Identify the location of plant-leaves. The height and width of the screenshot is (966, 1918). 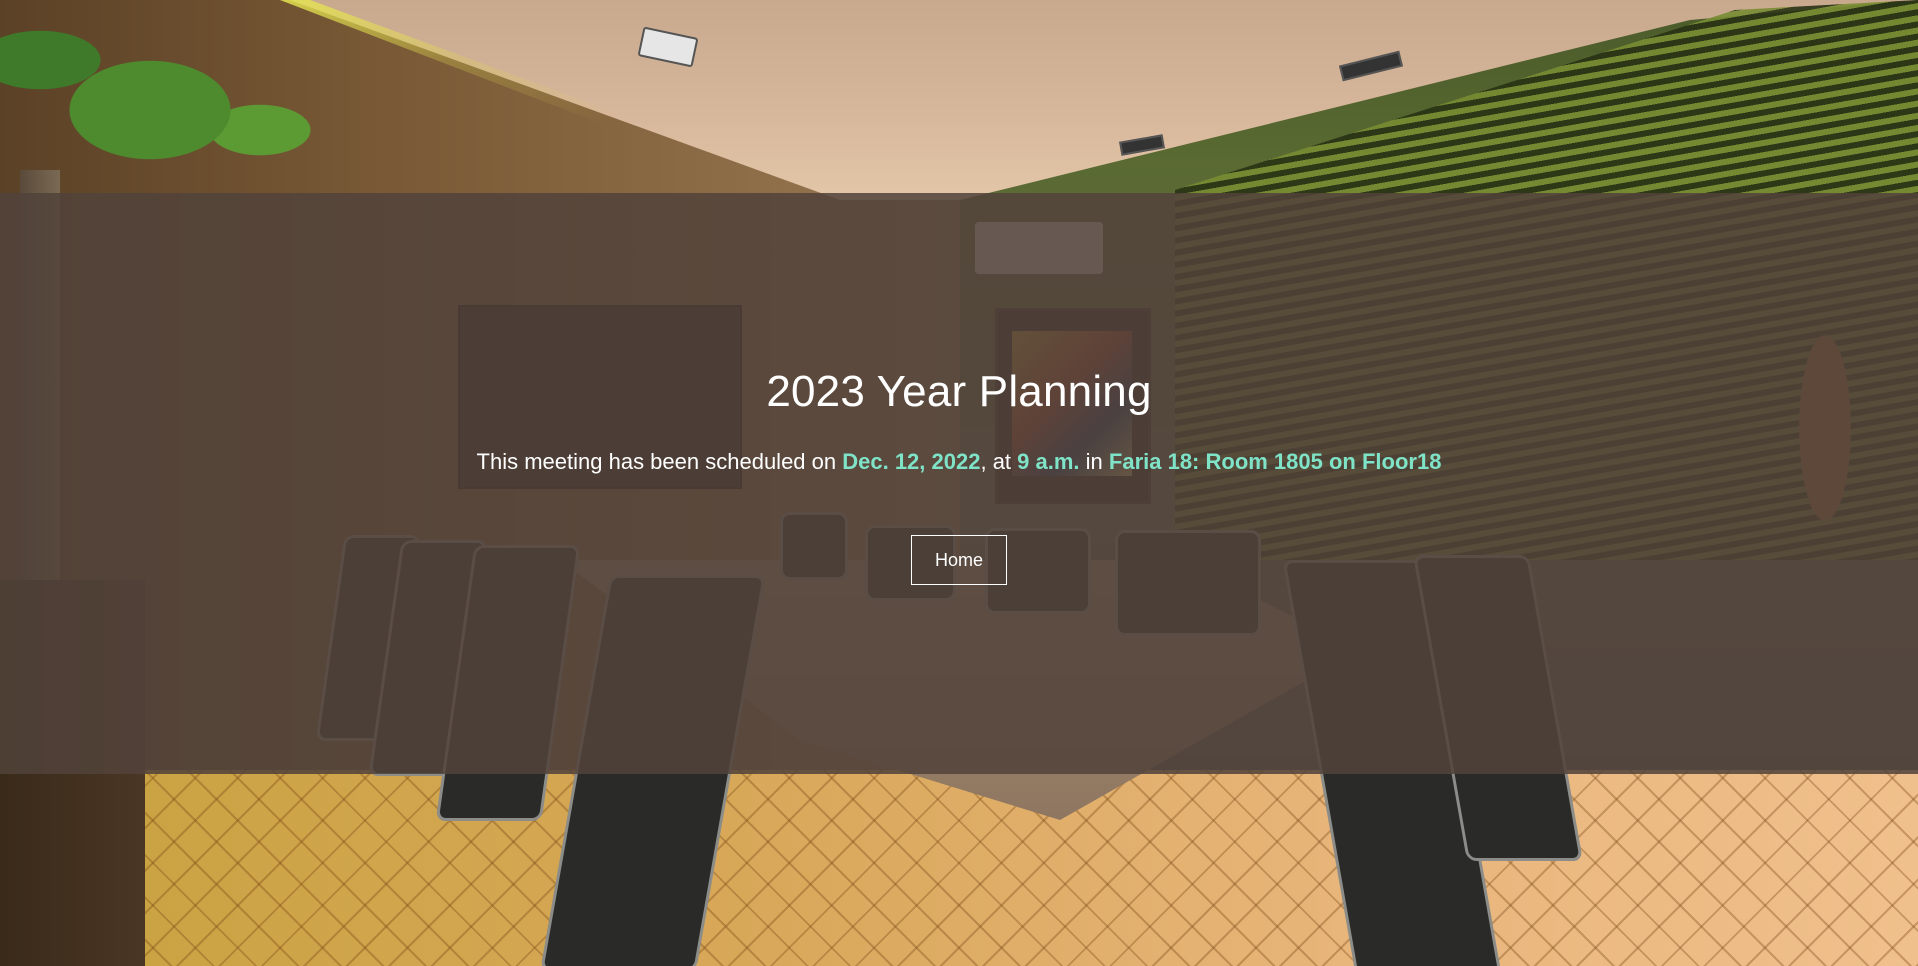
(165, 100).